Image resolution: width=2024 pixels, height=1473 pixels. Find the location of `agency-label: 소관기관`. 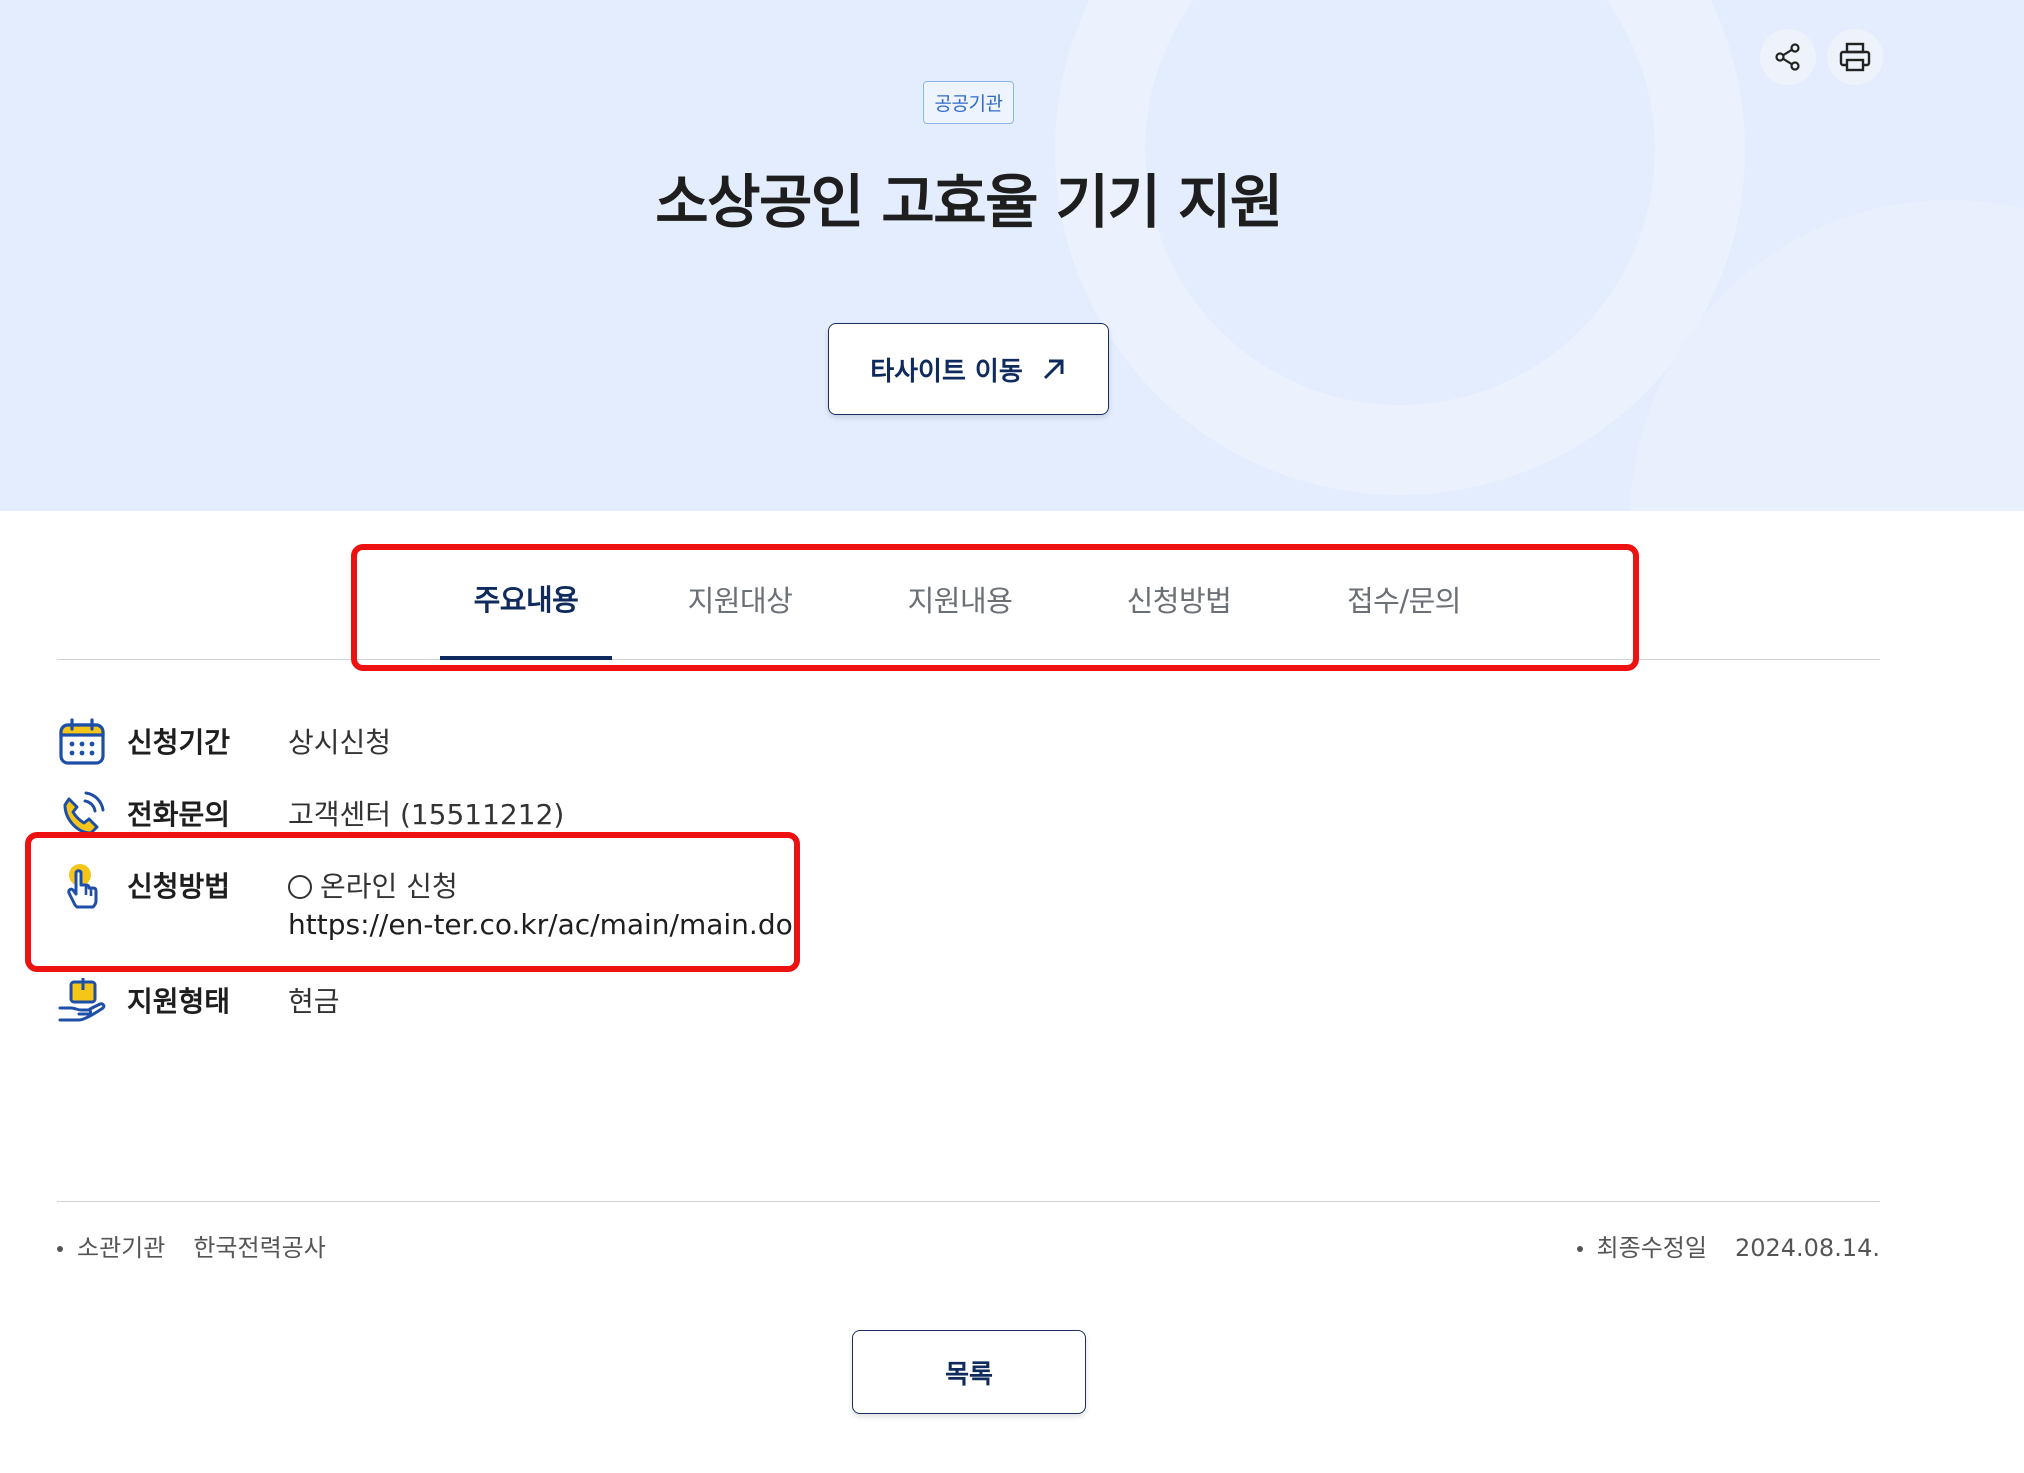

agency-label: 소관기관 is located at coordinates (121, 1248).